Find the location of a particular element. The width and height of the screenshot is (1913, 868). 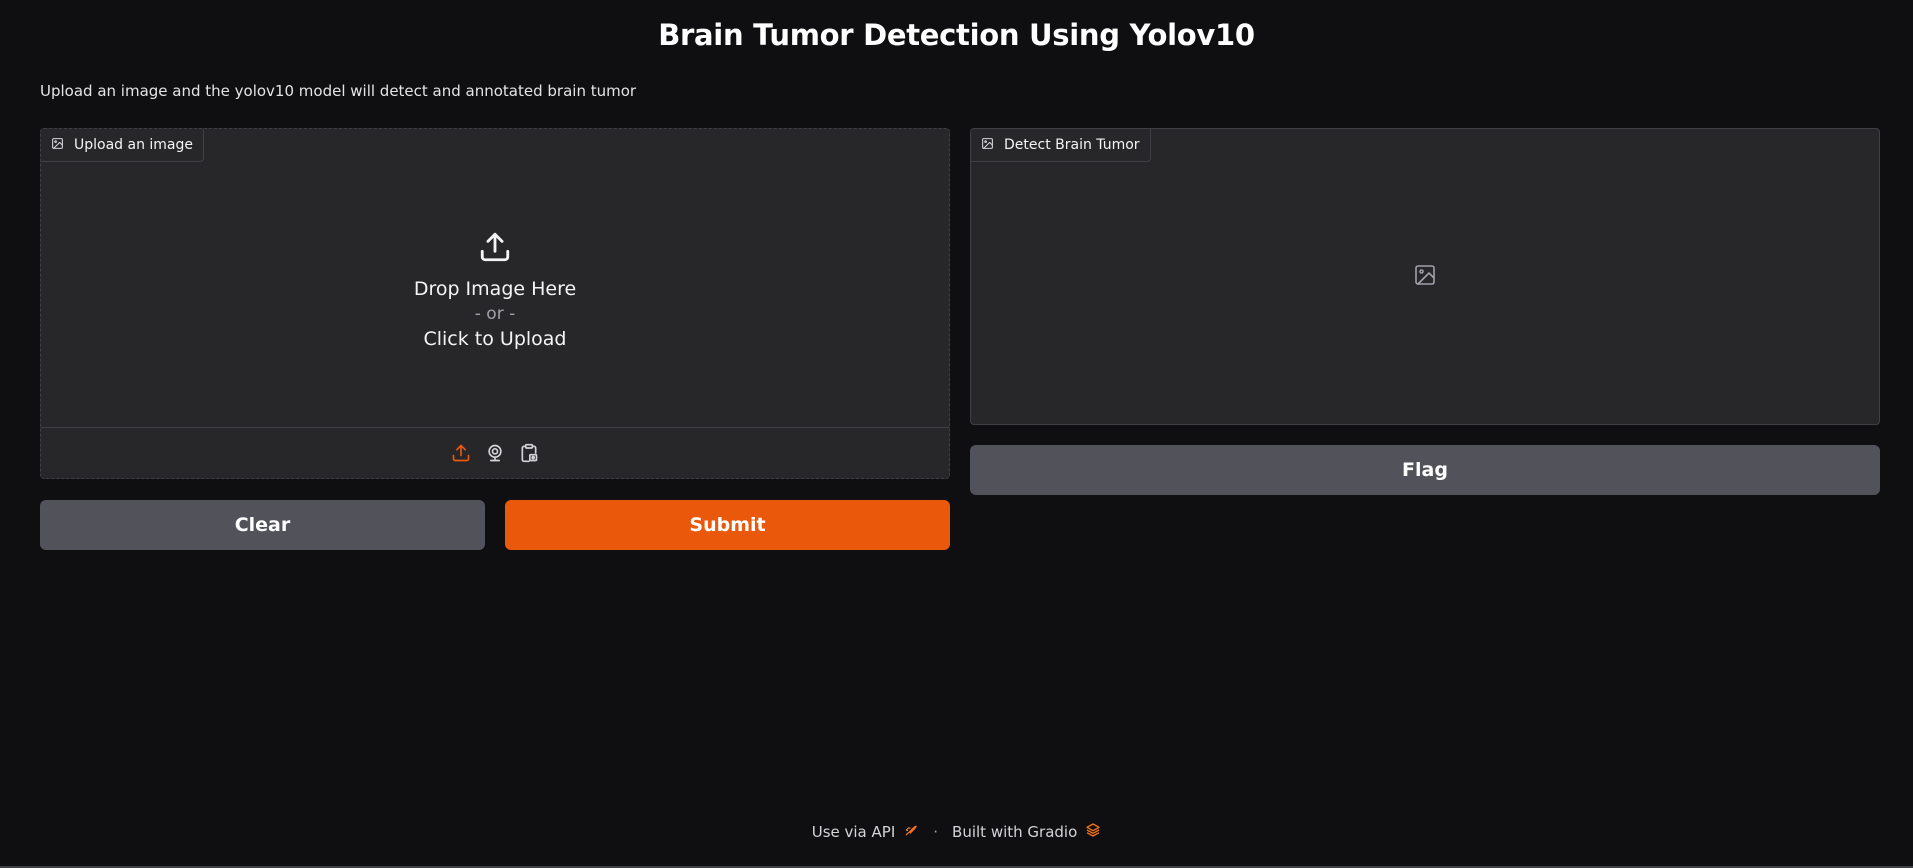

upload-source-icon is located at coordinates (461, 453).